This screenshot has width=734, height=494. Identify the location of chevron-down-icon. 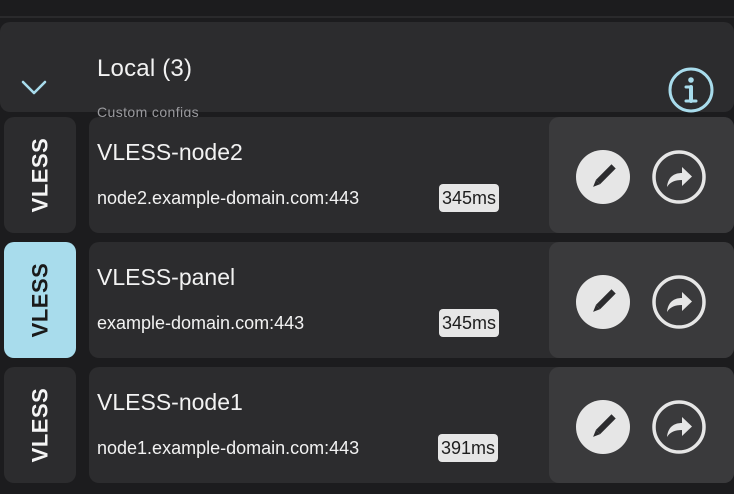
(34, 88).